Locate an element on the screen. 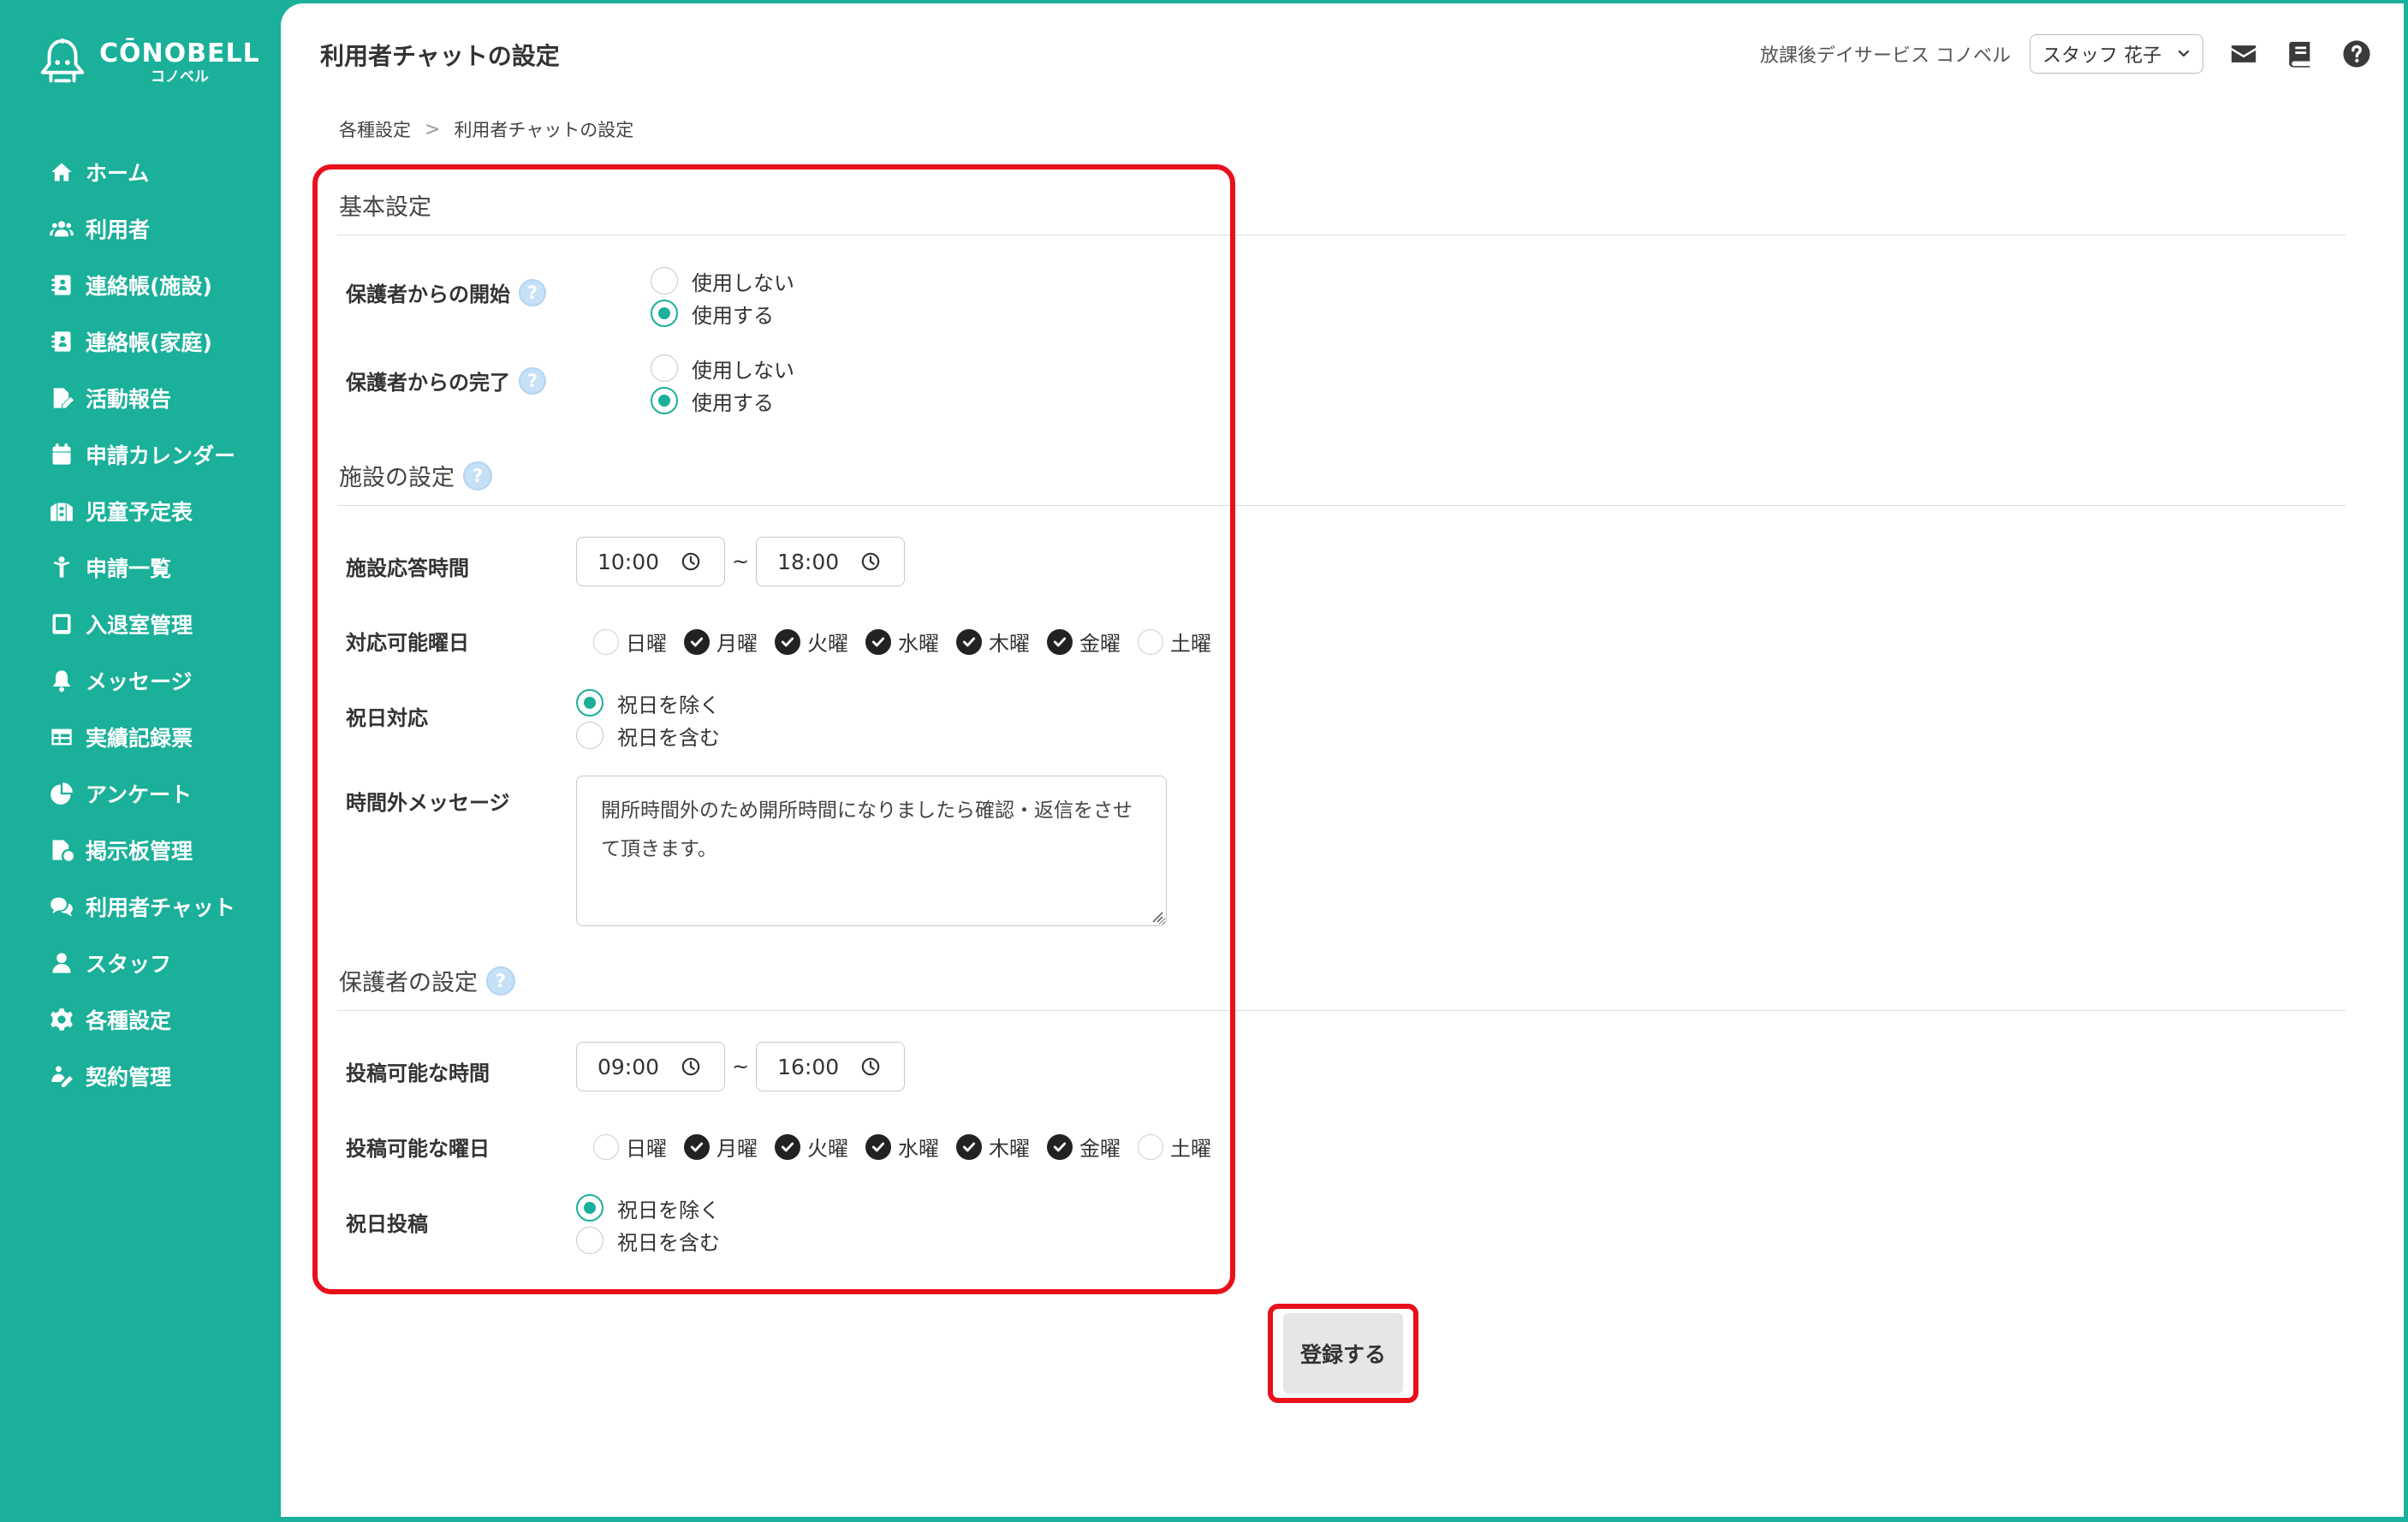 Image resolution: width=2408 pixels, height=1522 pixels. app-logo: CŌNOBELL コノベル is located at coordinates (148, 62).